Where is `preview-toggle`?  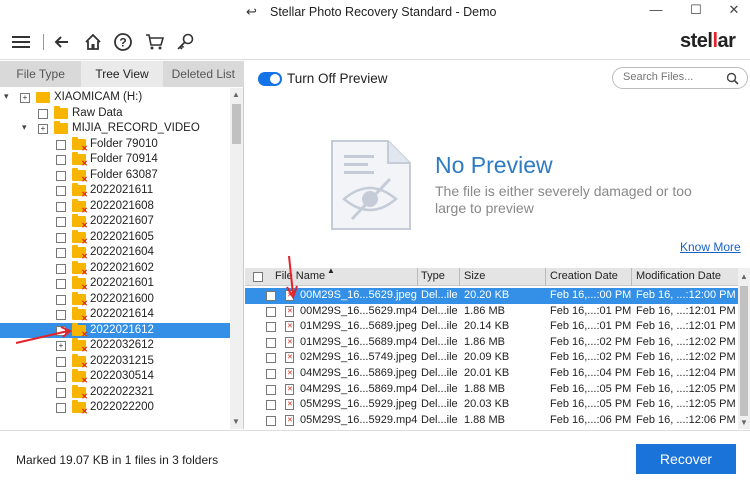
preview-toggle is located at coordinates (270, 79).